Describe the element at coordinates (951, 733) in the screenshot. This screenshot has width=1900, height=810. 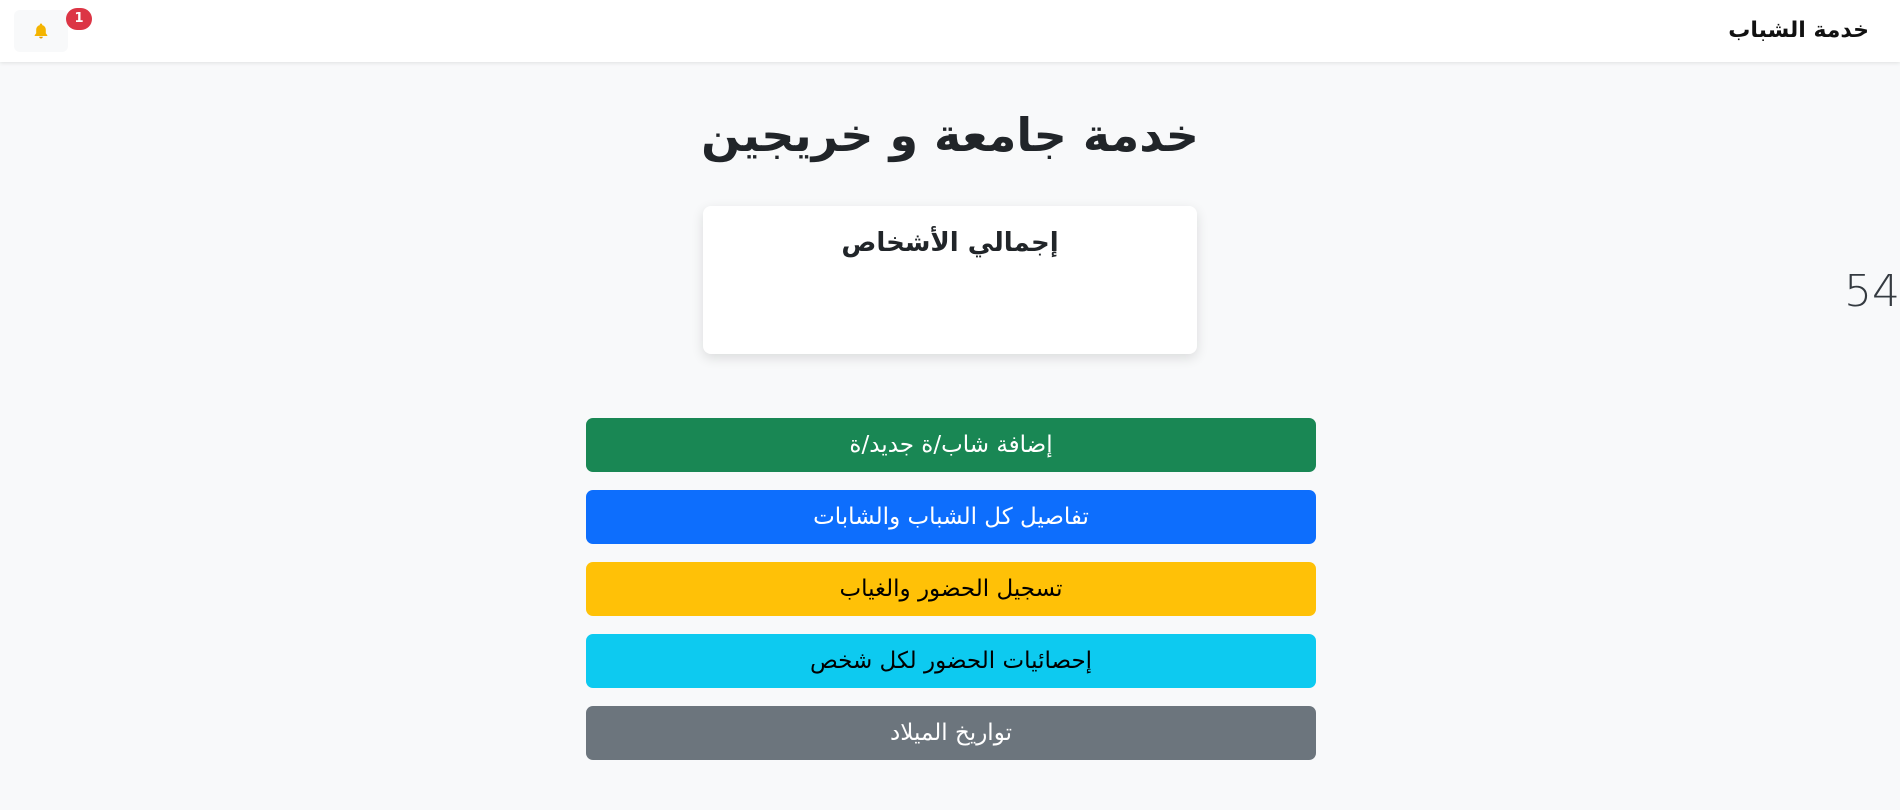
I see `birthdays-button: تواريخ الميلاد` at that location.